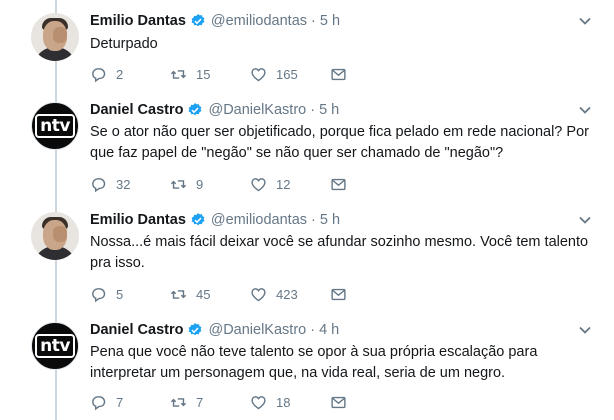  What do you see at coordinates (200, 402) in the screenshot?
I see `retweet-count: 7` at bounding box center [200, 402].